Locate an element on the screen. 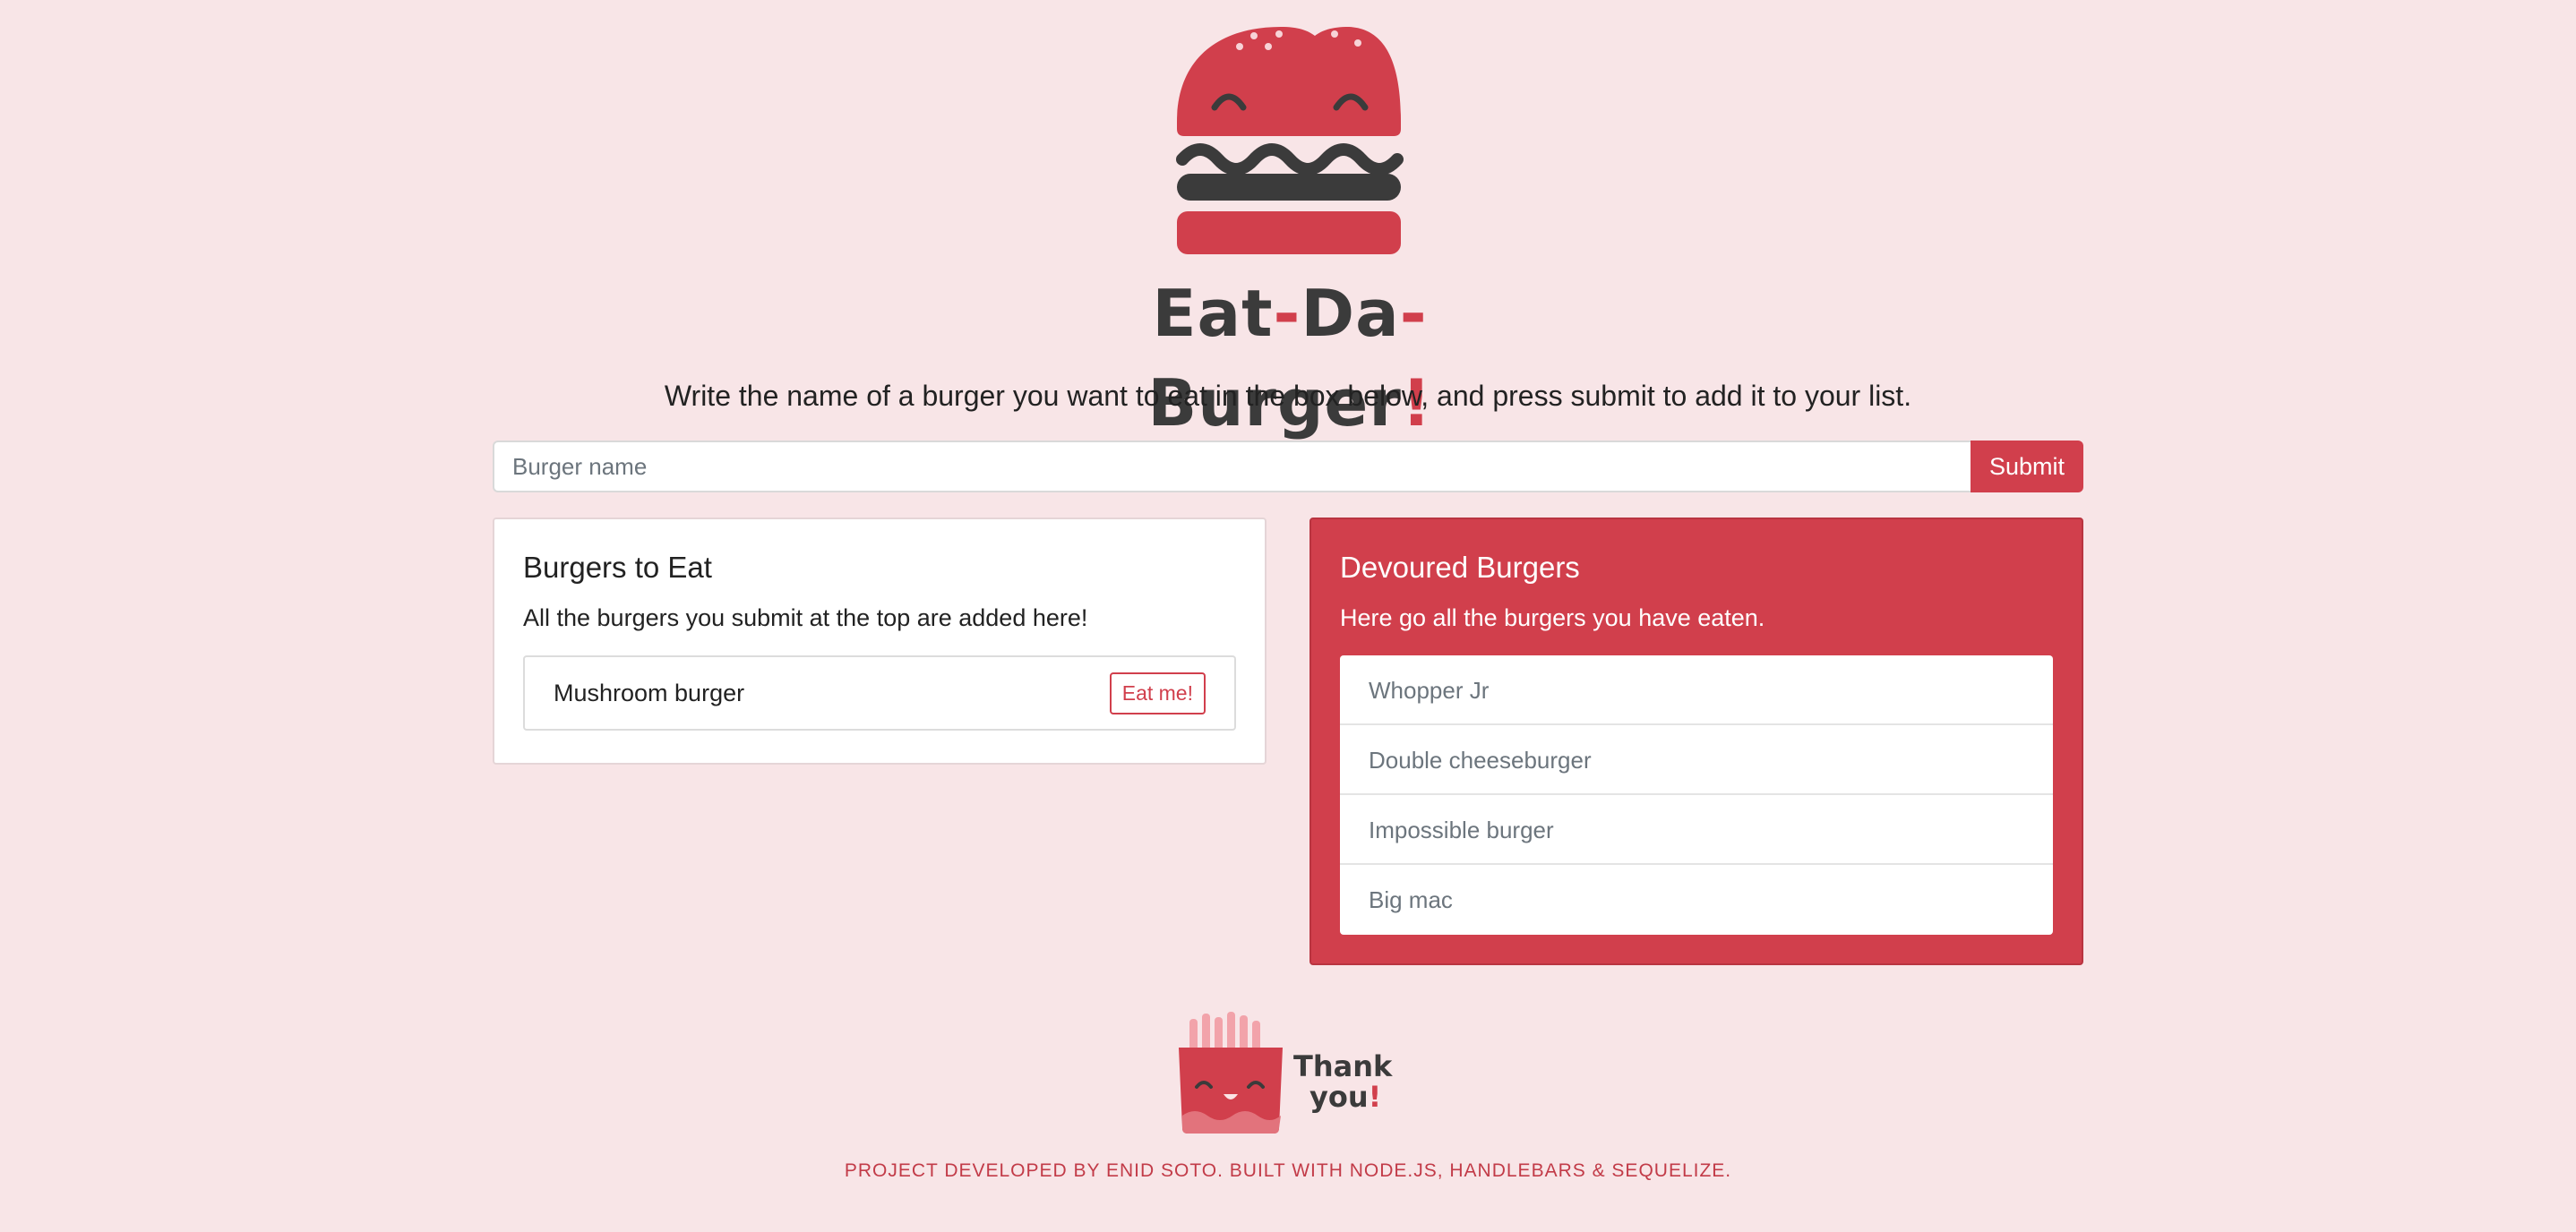 This screenshot has width=2576, height=1232. devoured-burgers-title: Devoured Burgers is located at coordinates (1460, 567).